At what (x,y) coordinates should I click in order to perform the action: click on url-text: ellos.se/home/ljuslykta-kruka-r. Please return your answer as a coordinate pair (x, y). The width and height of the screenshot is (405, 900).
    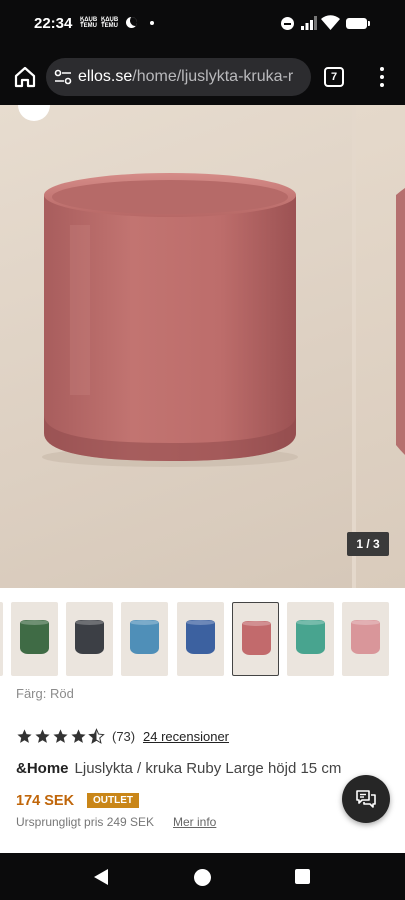
    Looking at the image, I should click on (185, 77).